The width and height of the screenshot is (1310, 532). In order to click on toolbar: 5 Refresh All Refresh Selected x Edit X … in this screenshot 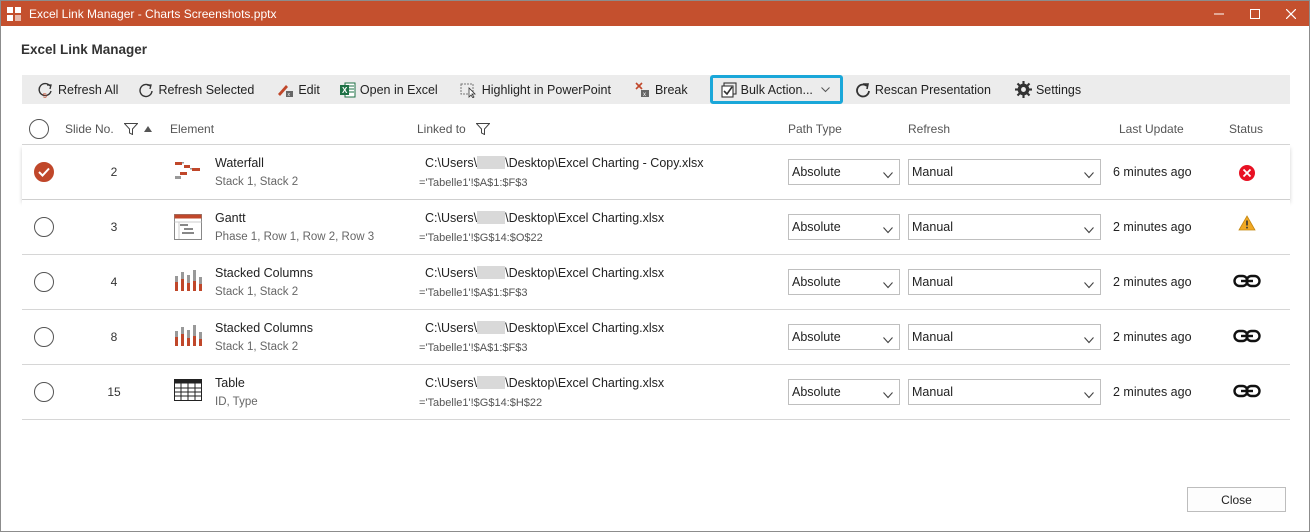, I will do `click(656, 89)`.